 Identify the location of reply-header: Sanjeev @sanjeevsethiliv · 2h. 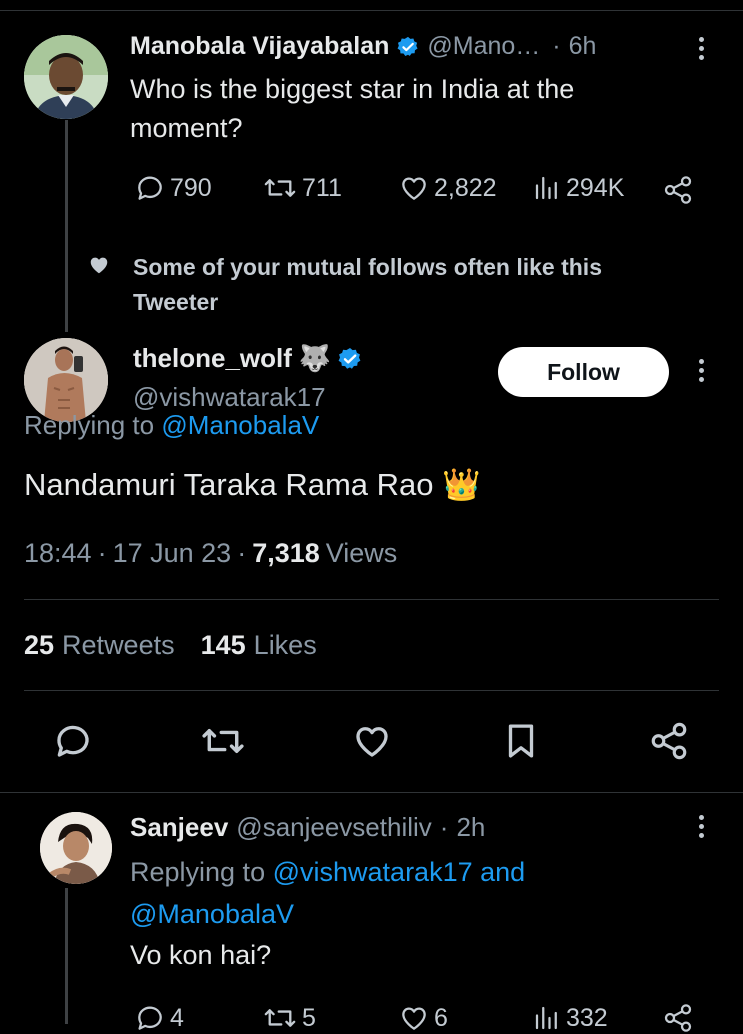
(307, 827).